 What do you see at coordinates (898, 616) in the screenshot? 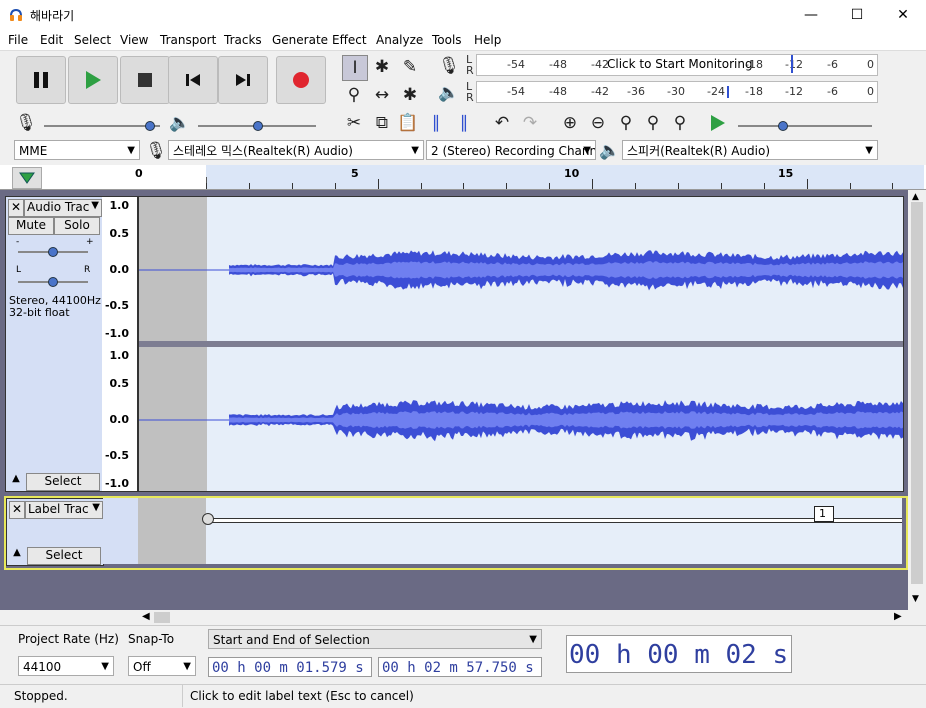
I see `scroll-right-icon: ▶` at bounding box center [898, 616].